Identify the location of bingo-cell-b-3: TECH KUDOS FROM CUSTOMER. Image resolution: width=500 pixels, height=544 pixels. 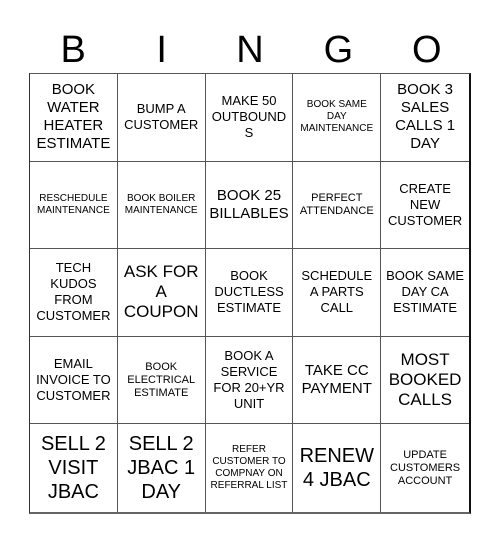
(74, 293).